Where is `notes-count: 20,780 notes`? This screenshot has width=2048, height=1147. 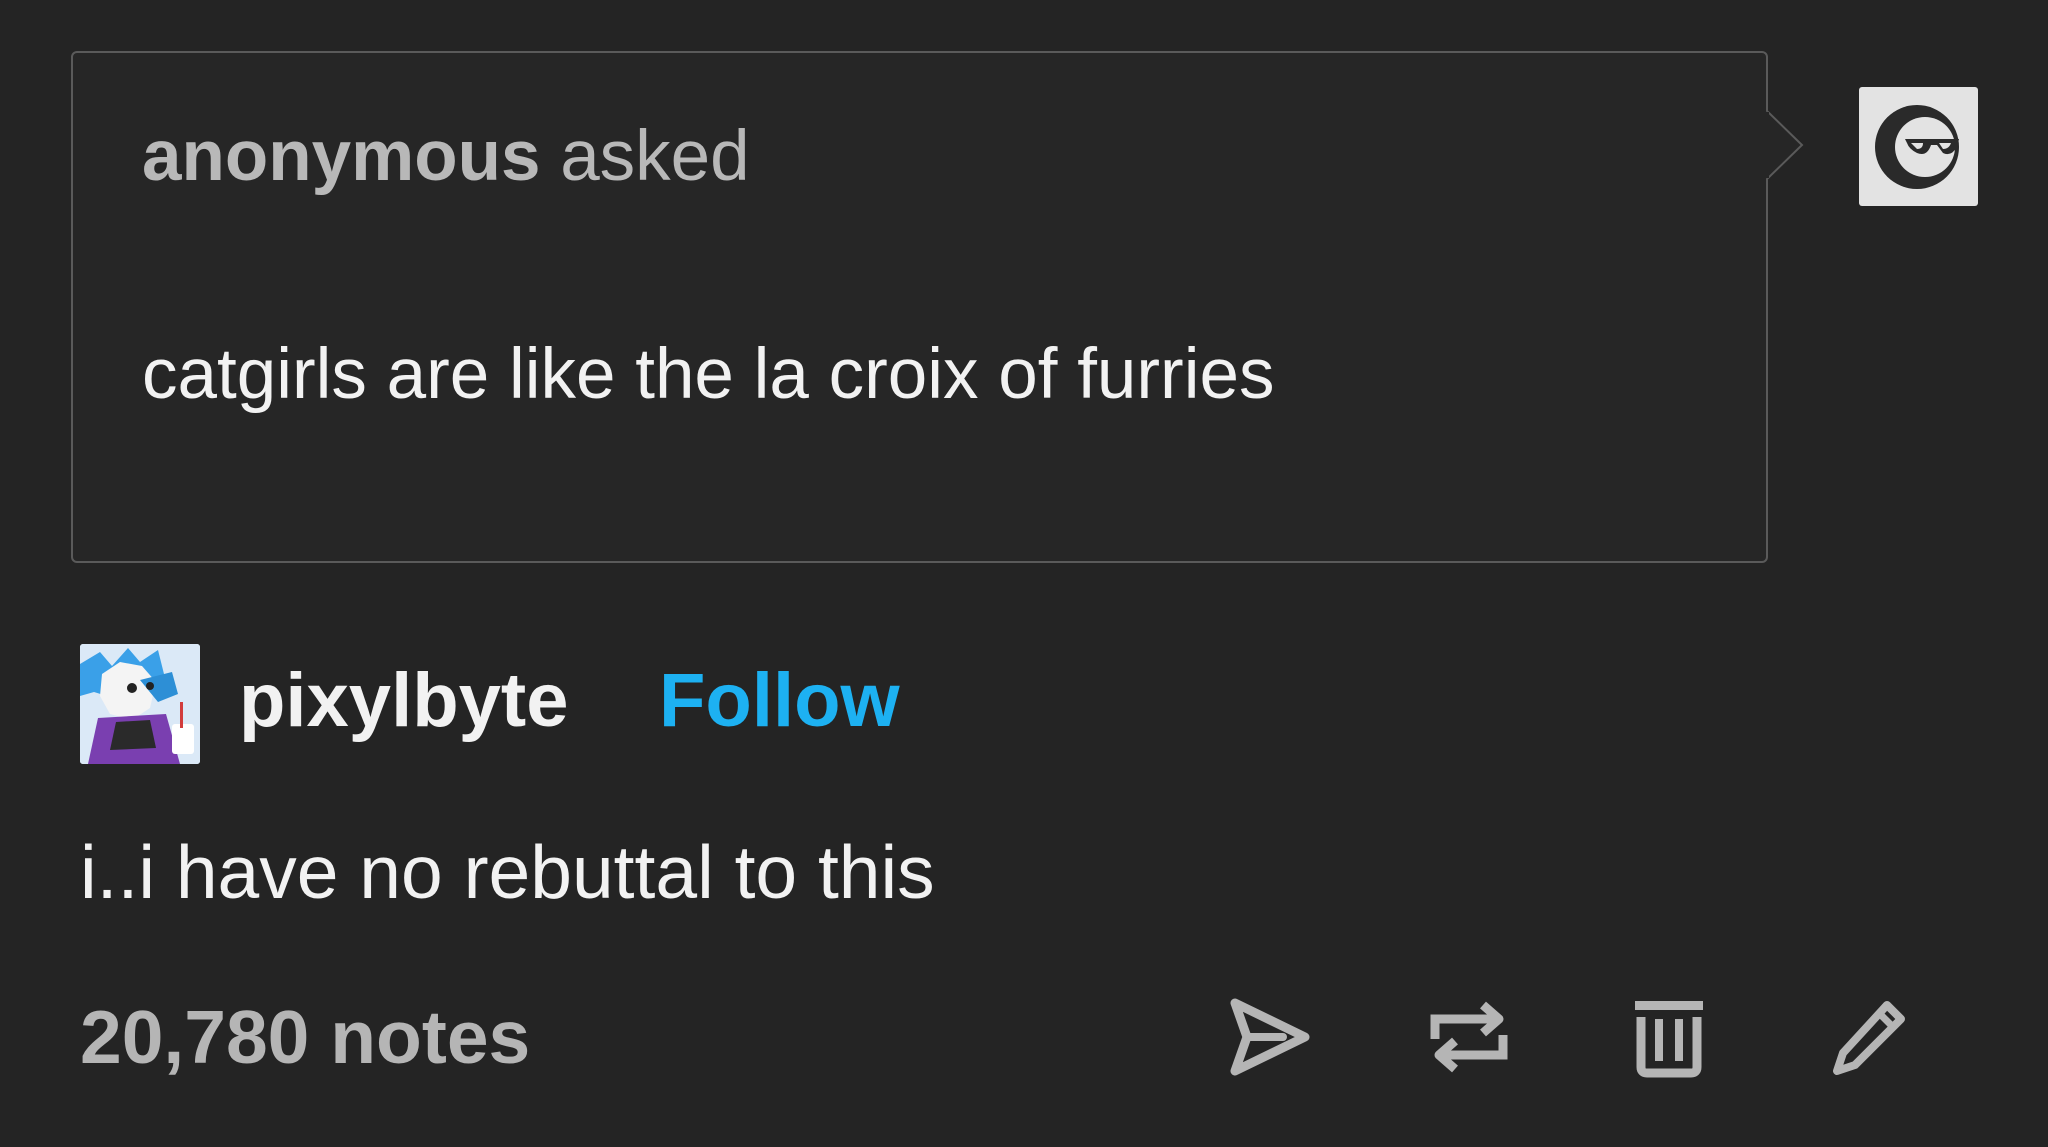 notes-count: 20,780 notes is located at coordinates (305, 1037).